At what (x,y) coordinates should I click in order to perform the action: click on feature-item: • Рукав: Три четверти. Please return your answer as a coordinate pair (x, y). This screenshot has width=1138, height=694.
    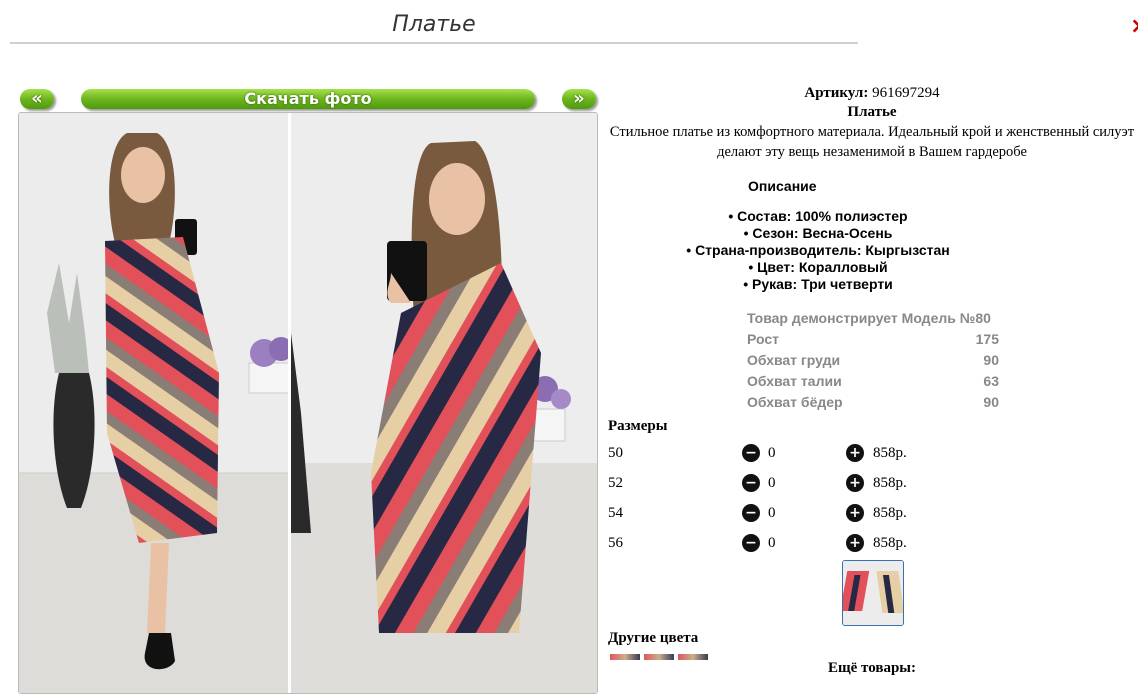
    Looking at the image, I should click on (818, 284).